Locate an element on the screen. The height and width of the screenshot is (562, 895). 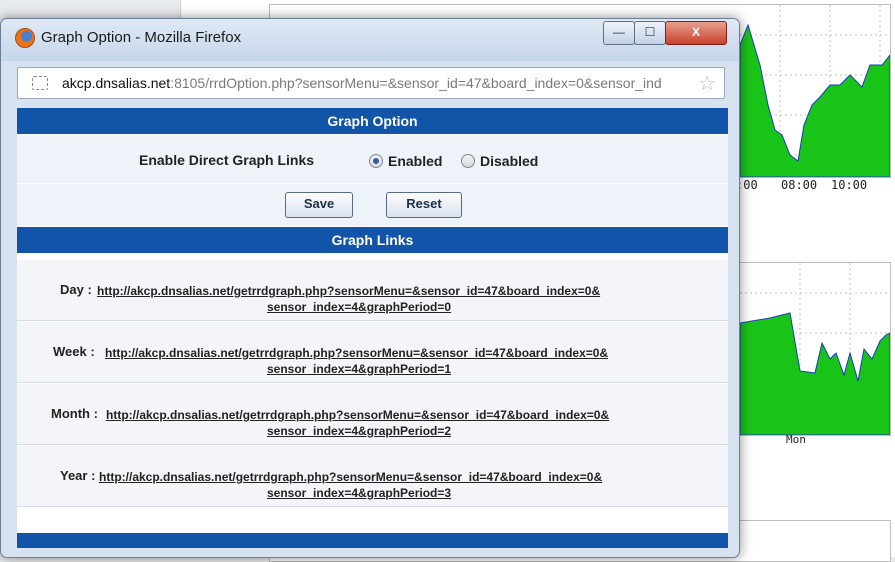
url-domain: akcp.dnsalias.net is located at coordinates (116, 83).